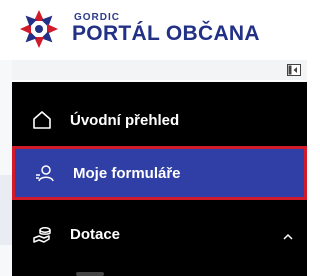  I want to click on page-background-band, so click(6, 210).